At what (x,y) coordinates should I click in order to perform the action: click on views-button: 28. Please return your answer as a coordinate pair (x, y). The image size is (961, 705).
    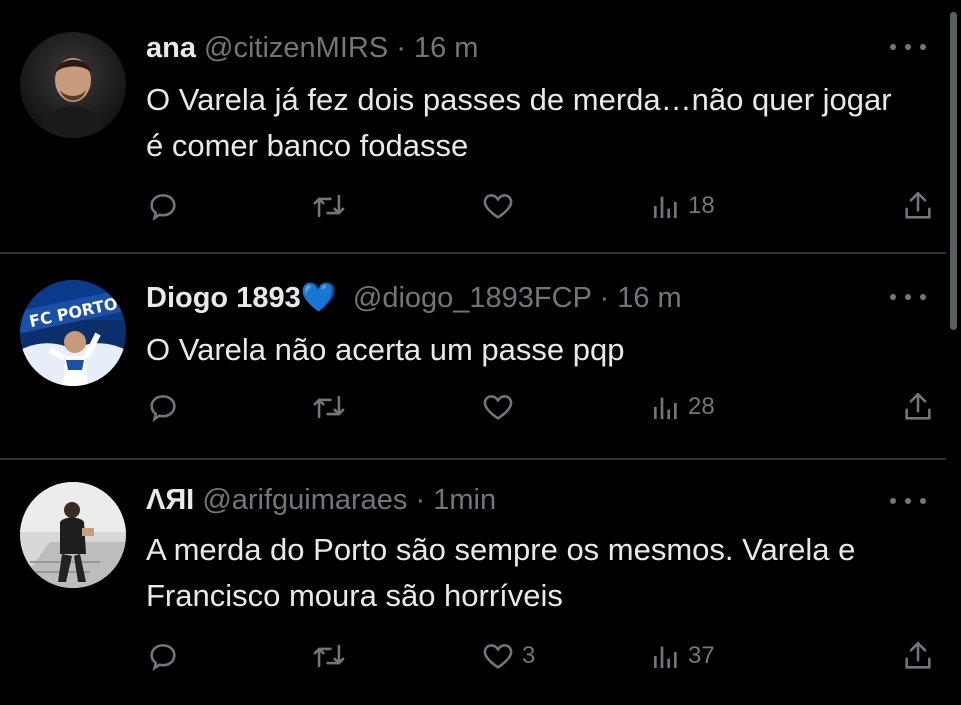
    Looking at the image, I should click on (682, 407).